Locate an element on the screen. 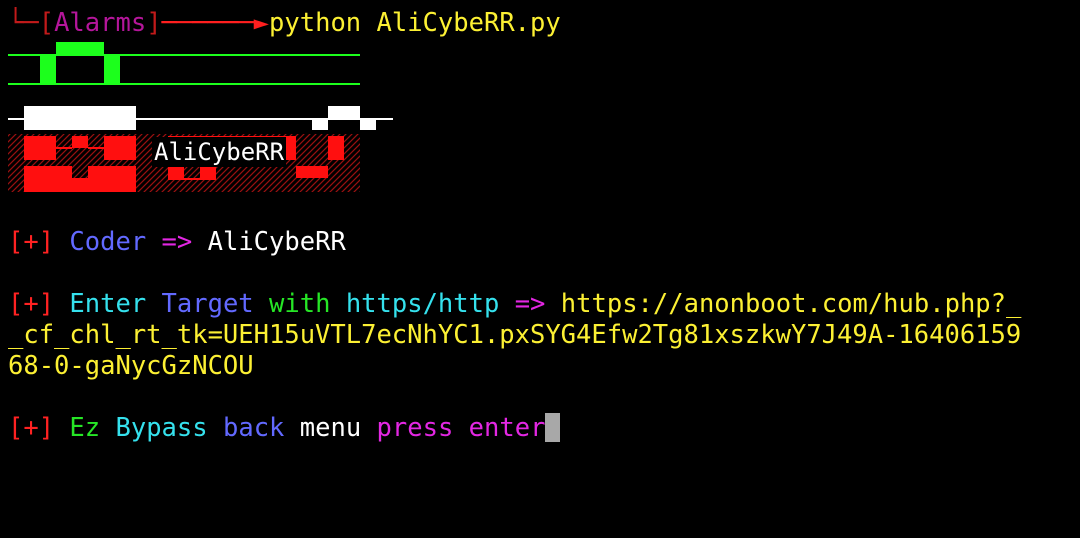 This screenshot has width=1080, height=538. coder-arrow: => is located at coordinates (177, 242).